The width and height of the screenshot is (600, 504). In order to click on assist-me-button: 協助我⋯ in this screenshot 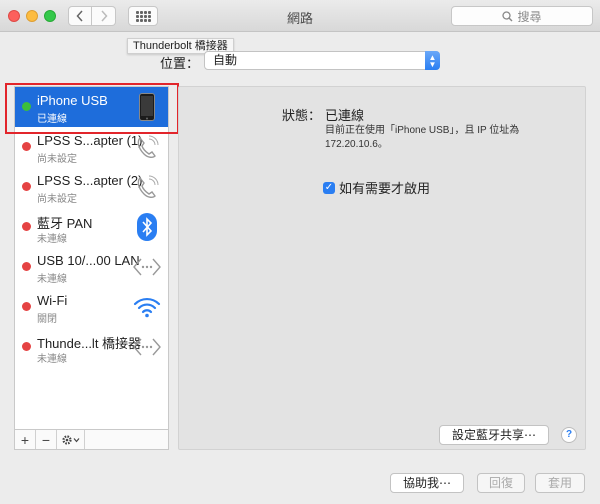, I will do `click(427, 483)`.